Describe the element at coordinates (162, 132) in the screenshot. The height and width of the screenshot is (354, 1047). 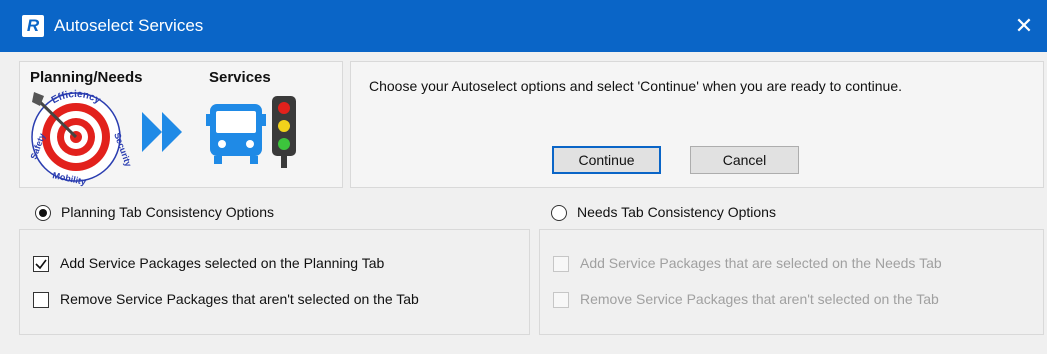
I see `double-arrow-icon` at that location.